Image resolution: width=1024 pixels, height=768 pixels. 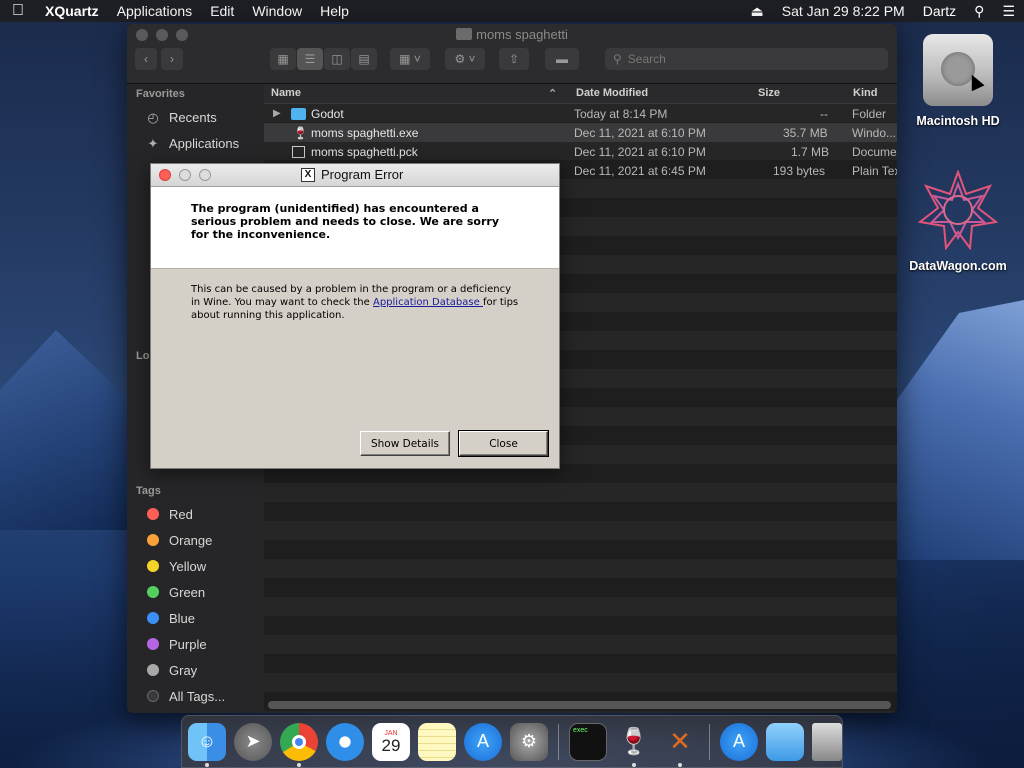 I want to click on forward-button: ›, so click(x=172, y=59).